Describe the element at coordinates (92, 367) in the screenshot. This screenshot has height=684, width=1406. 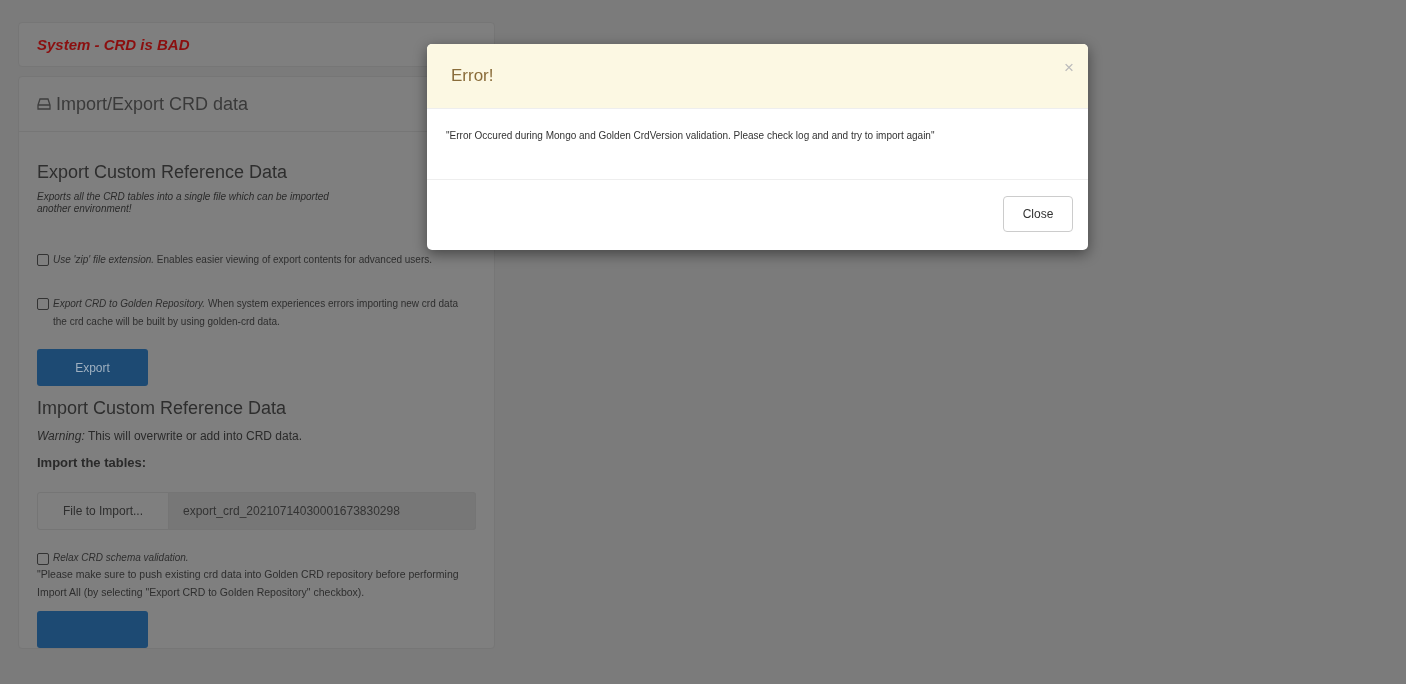
I see `export-button: Export` at that location.